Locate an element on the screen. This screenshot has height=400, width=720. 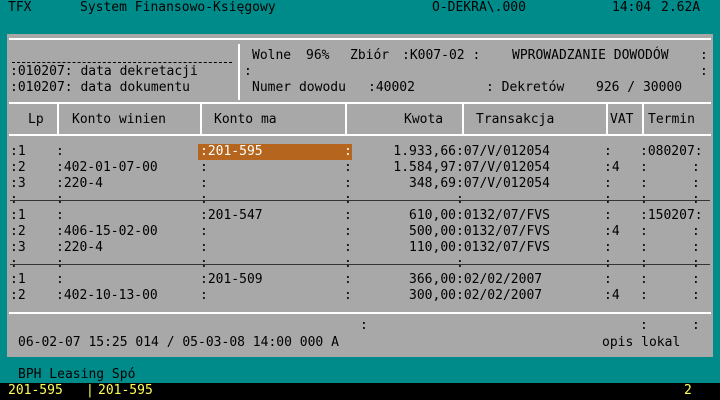
data-dokumentu: :010207: data dokumentu is located at coordinates (100, 87).